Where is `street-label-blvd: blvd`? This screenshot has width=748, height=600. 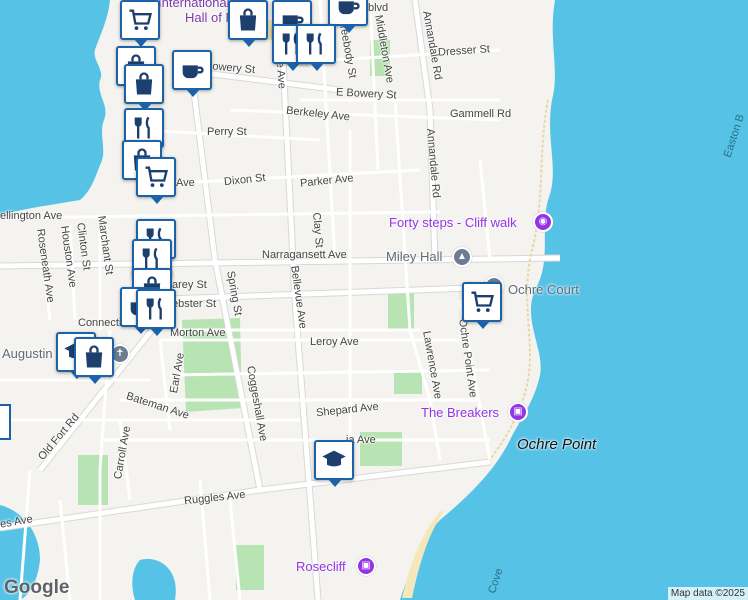
street-label-blvd: blvd is located at coordinates (378, 8).